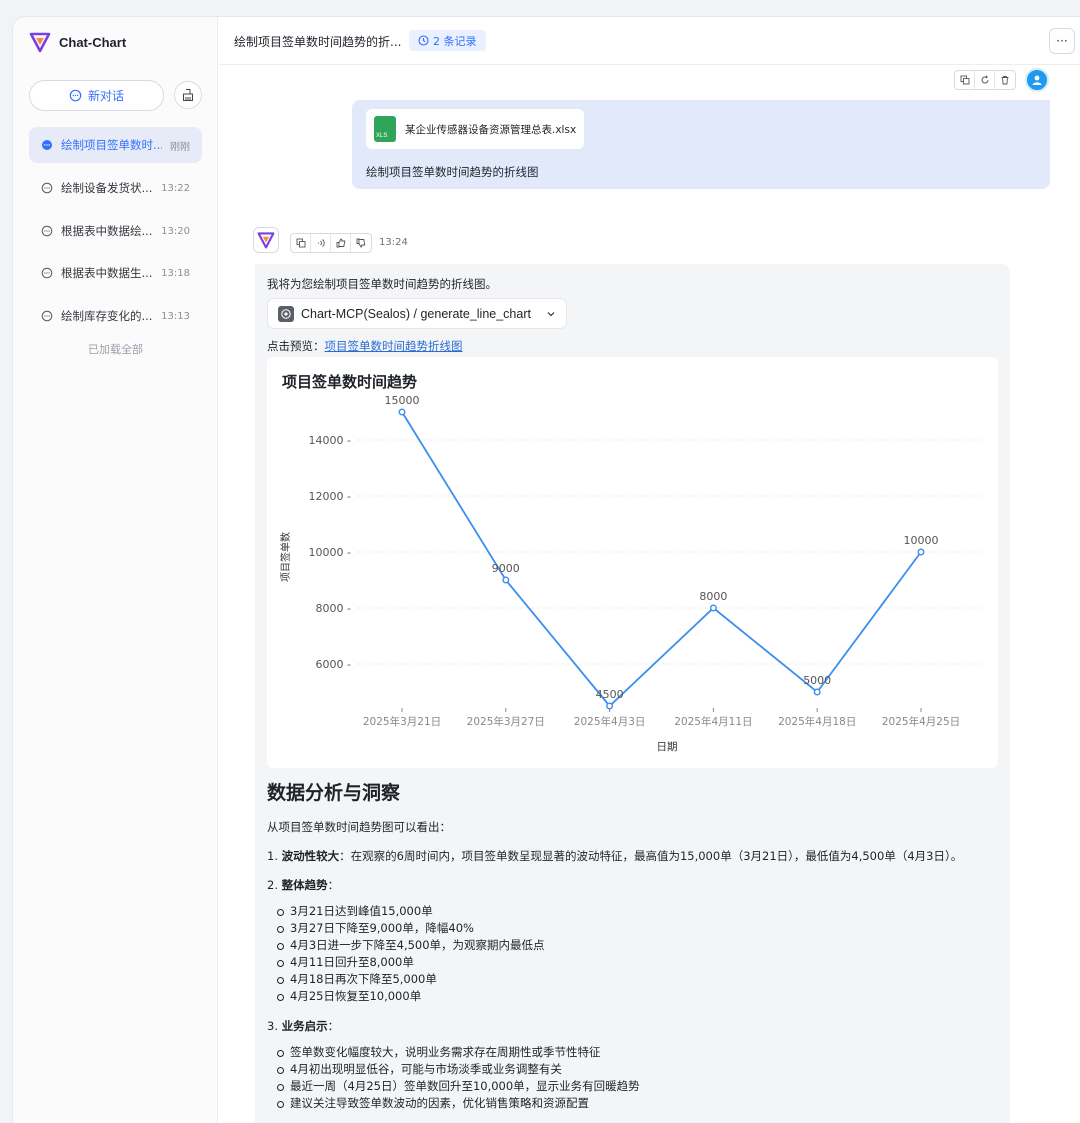  Describe the element at coordinates (632, 962) in the screenshot. I see `list-item: 4月11日回升至8,000单` at that location.